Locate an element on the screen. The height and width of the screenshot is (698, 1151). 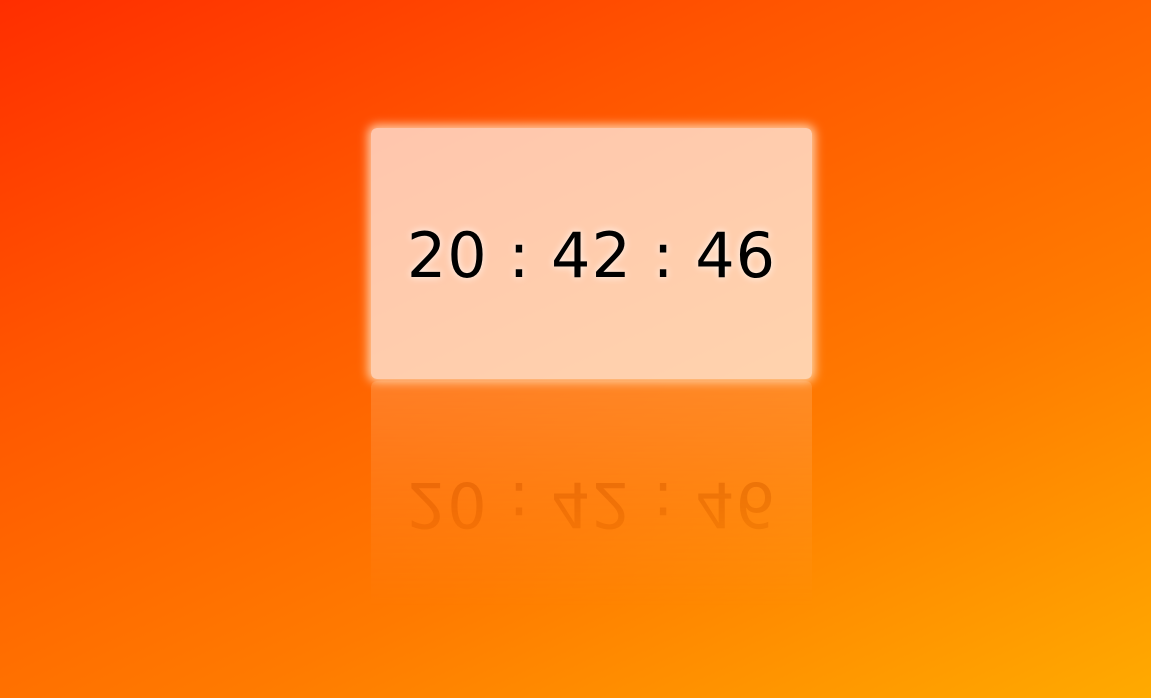
clock-reflection-time: 20 : 42 : 46 is located at coordinates (591, 504).